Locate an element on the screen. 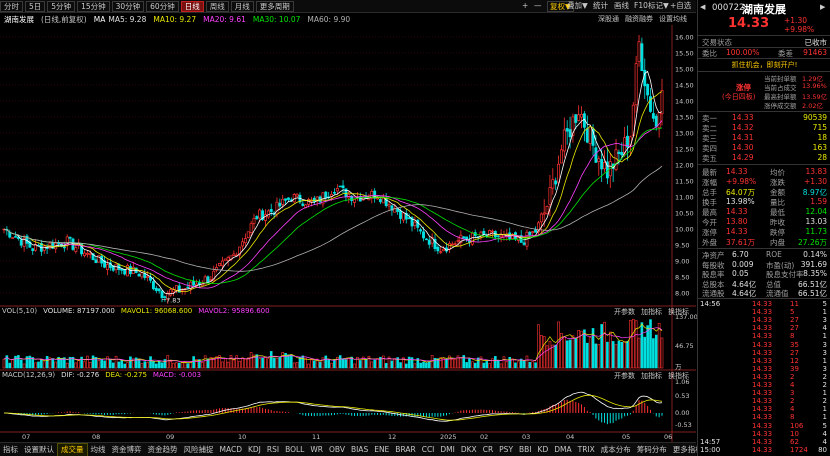  margin-link: 融资融券 is located at coordinates (639, 19).